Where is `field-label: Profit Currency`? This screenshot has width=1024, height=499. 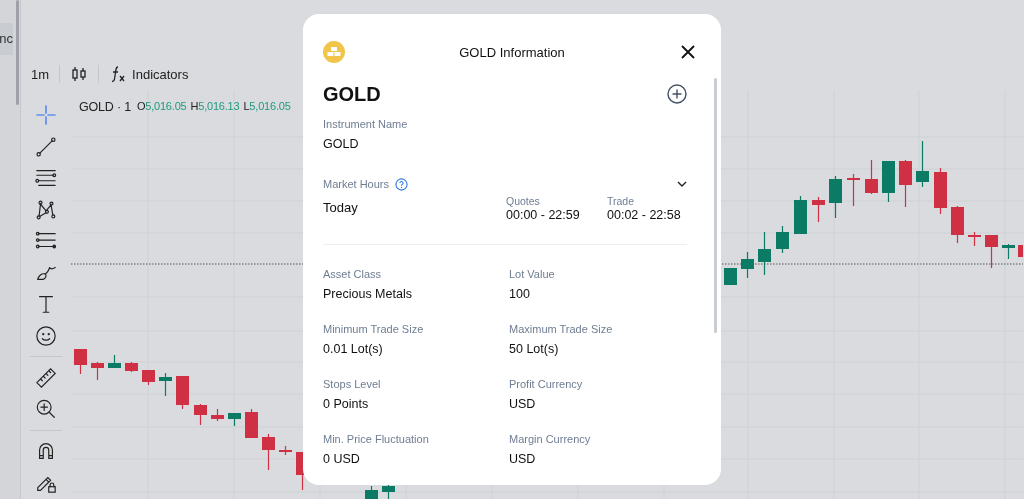
field-label: Profit Currency is located at coordinates (546, 384).